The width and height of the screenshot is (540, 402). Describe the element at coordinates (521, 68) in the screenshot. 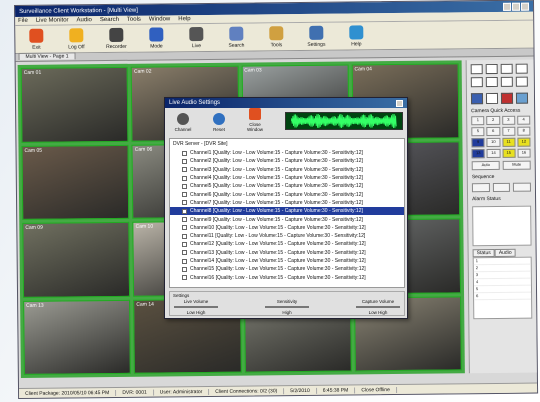

I see `layout-4x4-button` at that location.